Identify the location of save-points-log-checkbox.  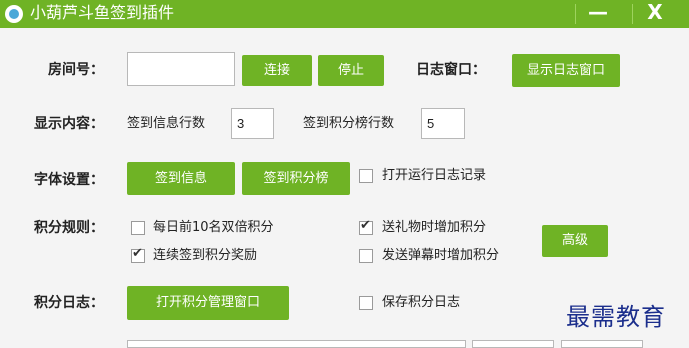
(366, 303).